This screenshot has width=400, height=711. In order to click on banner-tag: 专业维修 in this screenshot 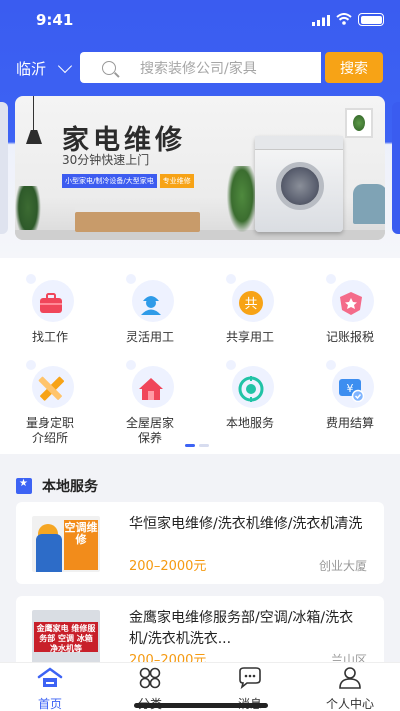, I will do `click(176, 181)`.